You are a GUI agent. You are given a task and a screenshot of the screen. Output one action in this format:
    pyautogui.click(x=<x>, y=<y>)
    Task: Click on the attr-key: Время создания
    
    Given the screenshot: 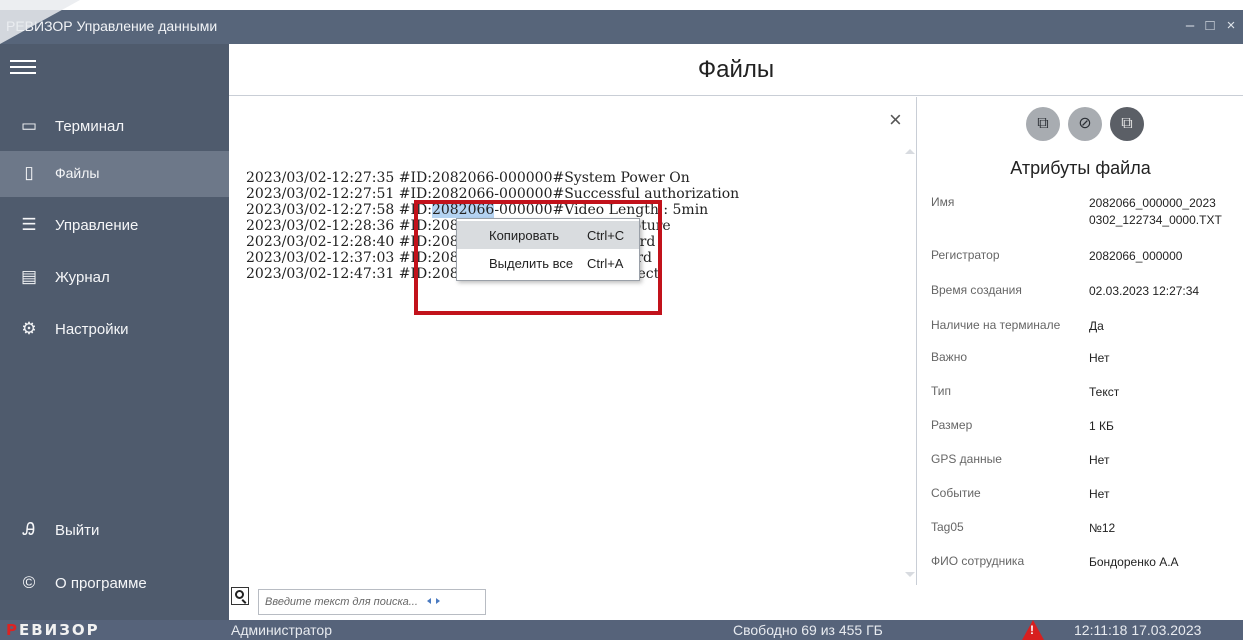 What is the action you would take?
    pyautogui.click(x=976, y=290)
    